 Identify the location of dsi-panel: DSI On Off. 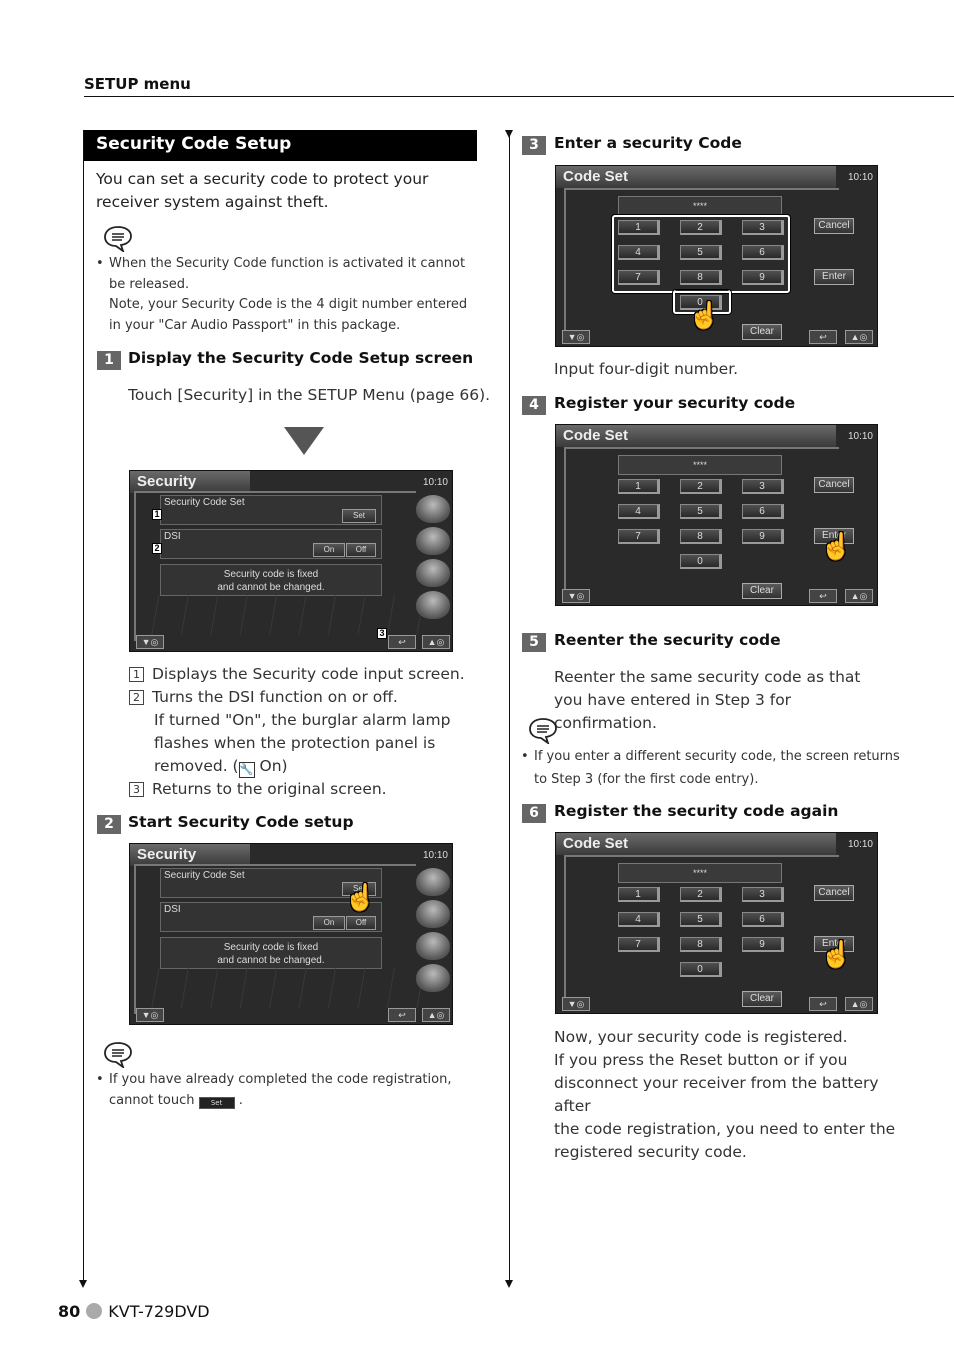
(271, 544).